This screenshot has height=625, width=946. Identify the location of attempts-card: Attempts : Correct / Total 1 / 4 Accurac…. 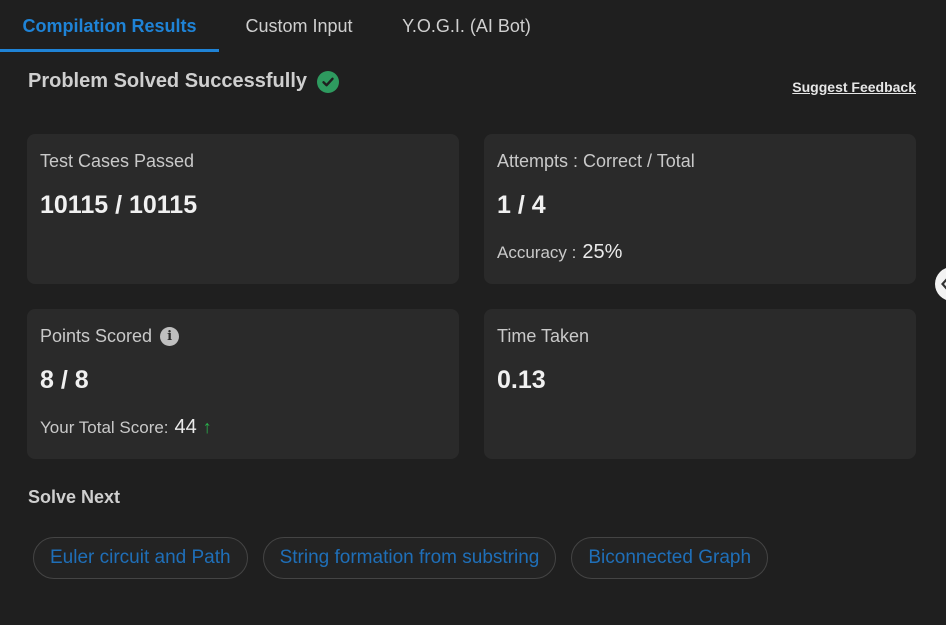
(700, 209).